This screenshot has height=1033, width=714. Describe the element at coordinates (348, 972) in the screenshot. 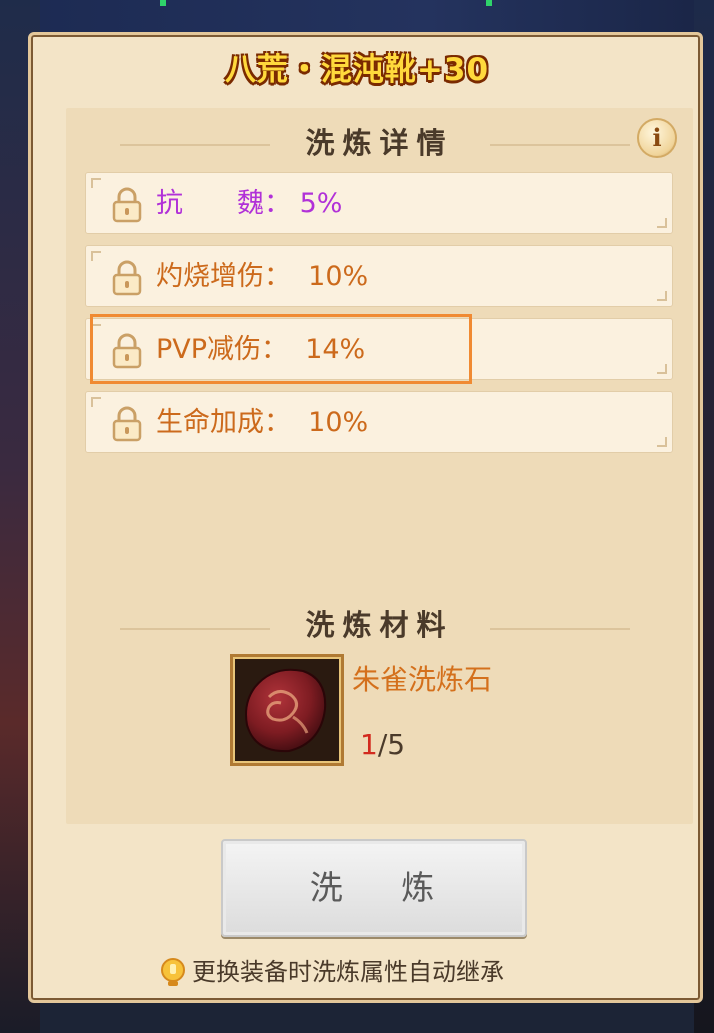

I see `inherit-note-text: 更换装备时洗炼属性自动继承` at that location.